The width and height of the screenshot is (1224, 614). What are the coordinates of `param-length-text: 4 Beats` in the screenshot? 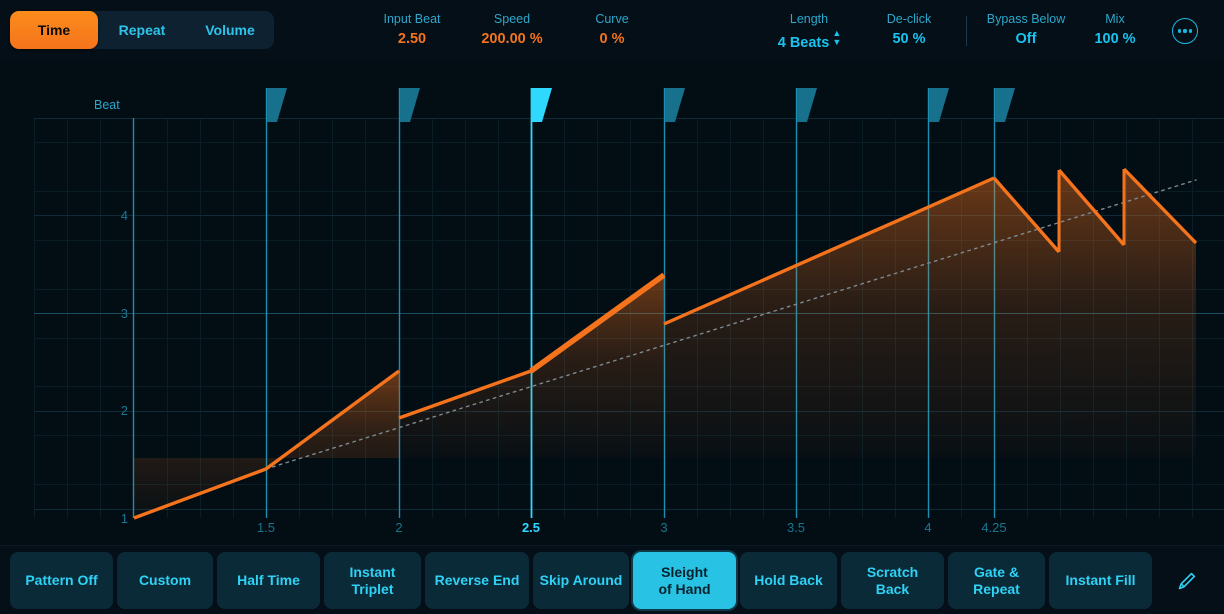 It's located at (803, 43).